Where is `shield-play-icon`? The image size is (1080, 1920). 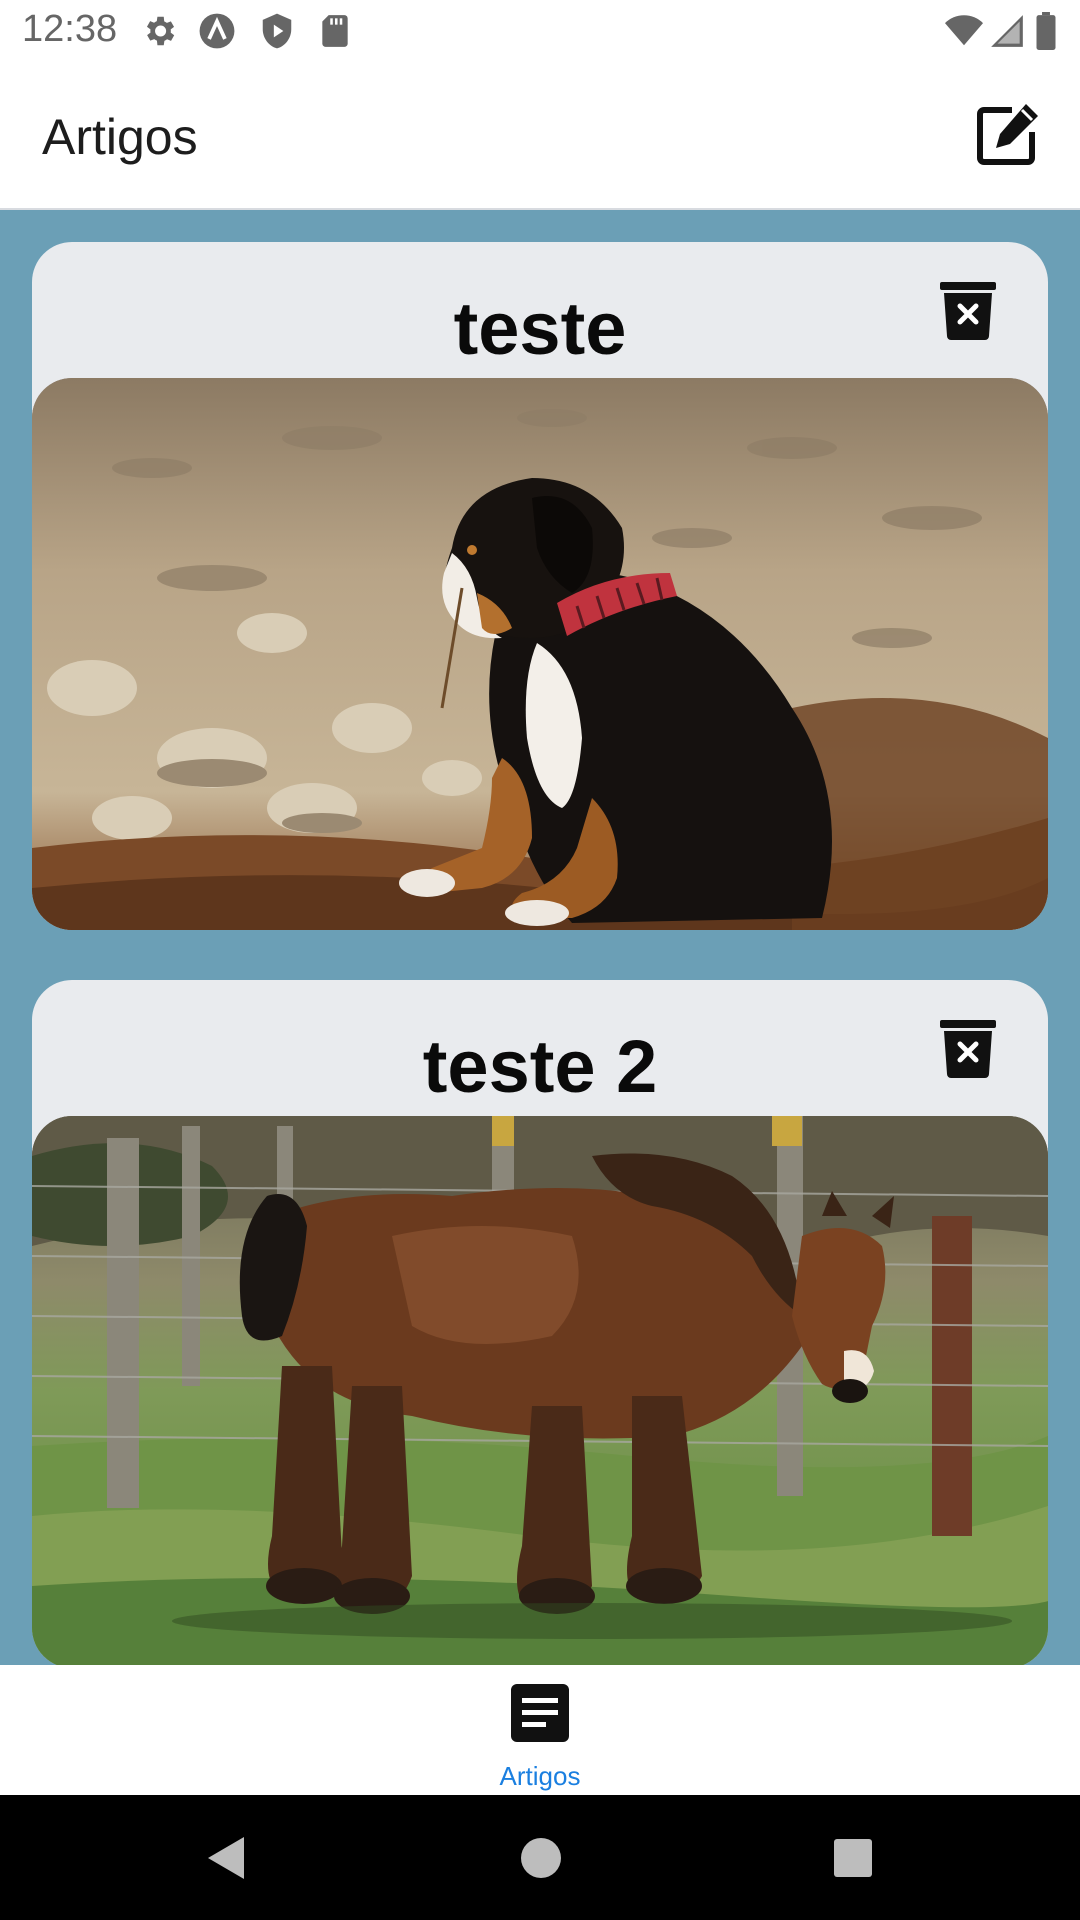
shield-play-icon is located at coordinates (277, 31).